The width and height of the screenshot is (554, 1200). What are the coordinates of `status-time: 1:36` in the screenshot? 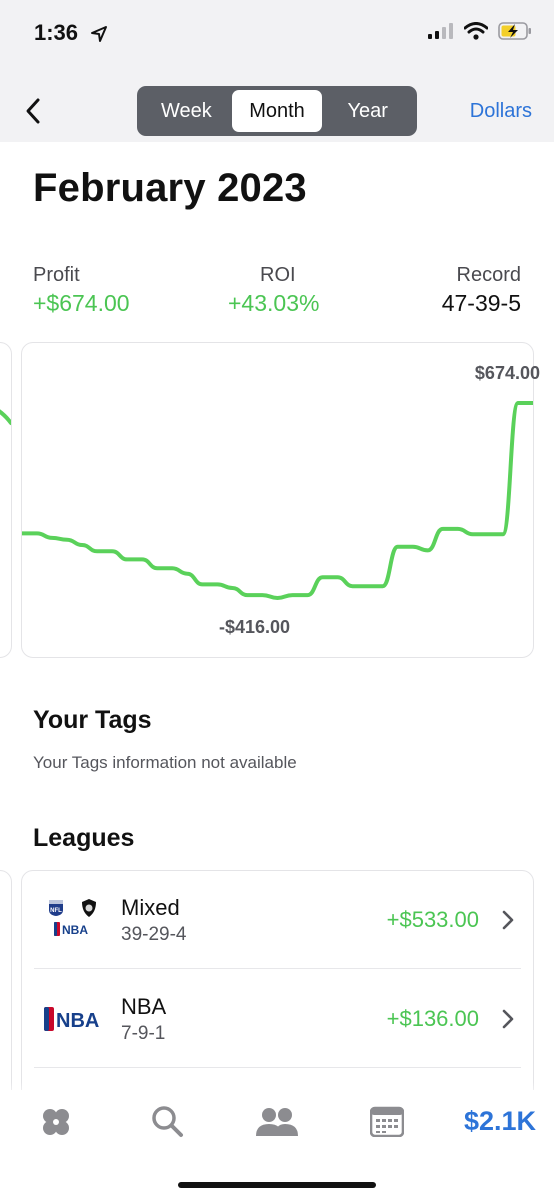 It's located at (71, 33).